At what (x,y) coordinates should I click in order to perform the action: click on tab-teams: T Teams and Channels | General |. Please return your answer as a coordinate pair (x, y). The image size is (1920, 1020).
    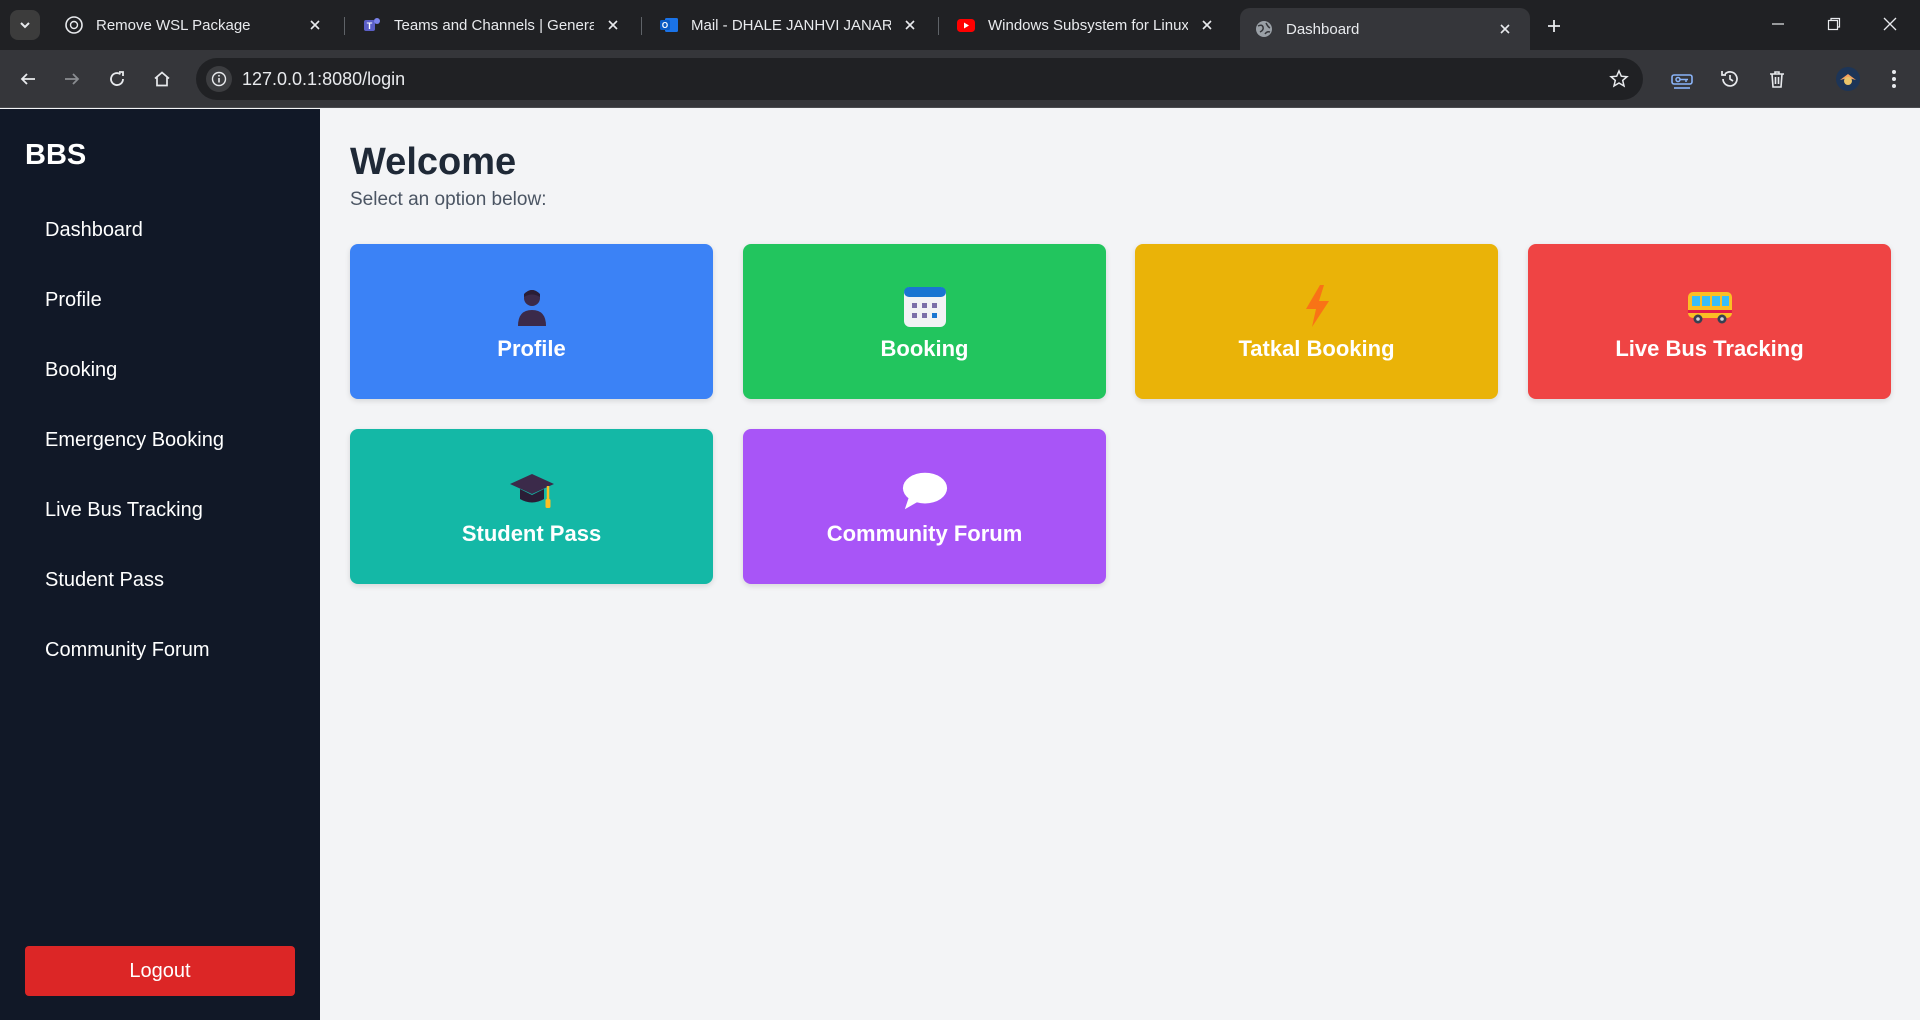
    Looking at the image, I should click on (493, 25).